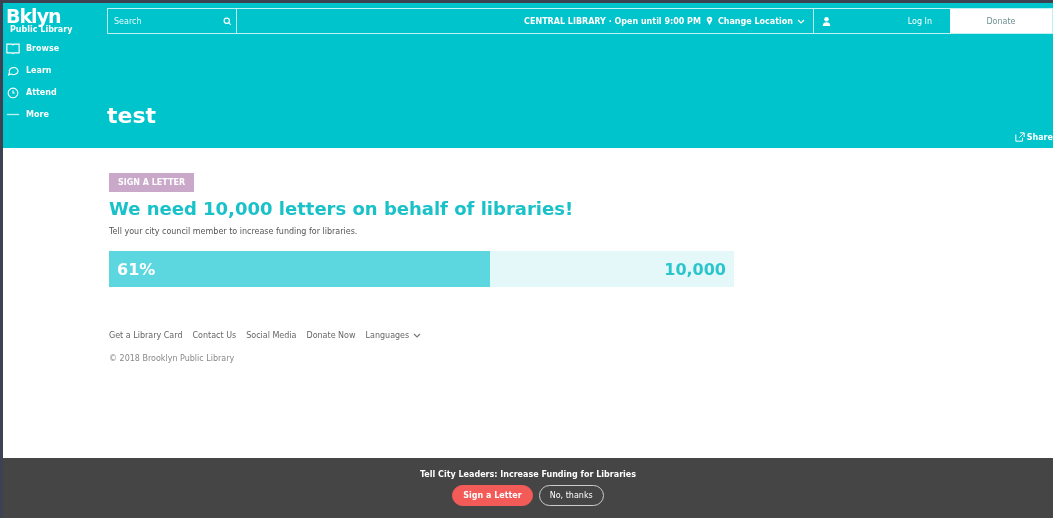 The height and width of the screenshot is (518, 1053). I want to click on search-field: Search, so click(167, 21).